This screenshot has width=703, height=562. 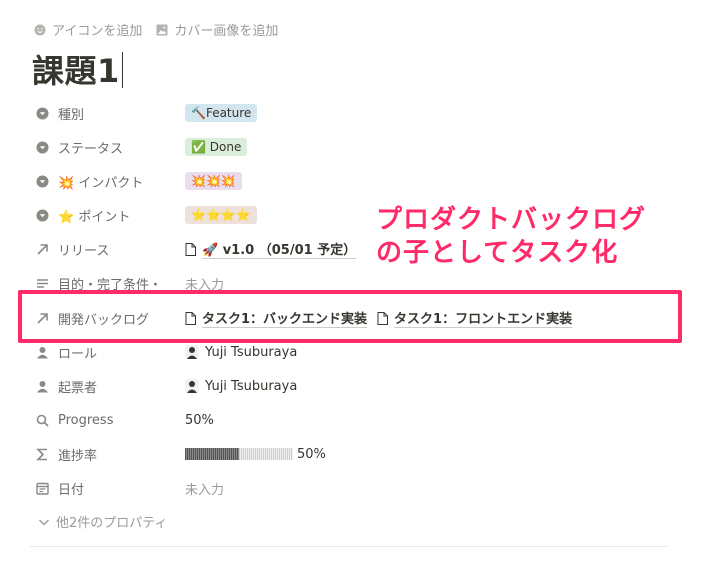 What do you see at coordinates (146, 113) in the screenshot?
I see `property-type: 種別 🔨Feature` at bounding box center [146, 113].